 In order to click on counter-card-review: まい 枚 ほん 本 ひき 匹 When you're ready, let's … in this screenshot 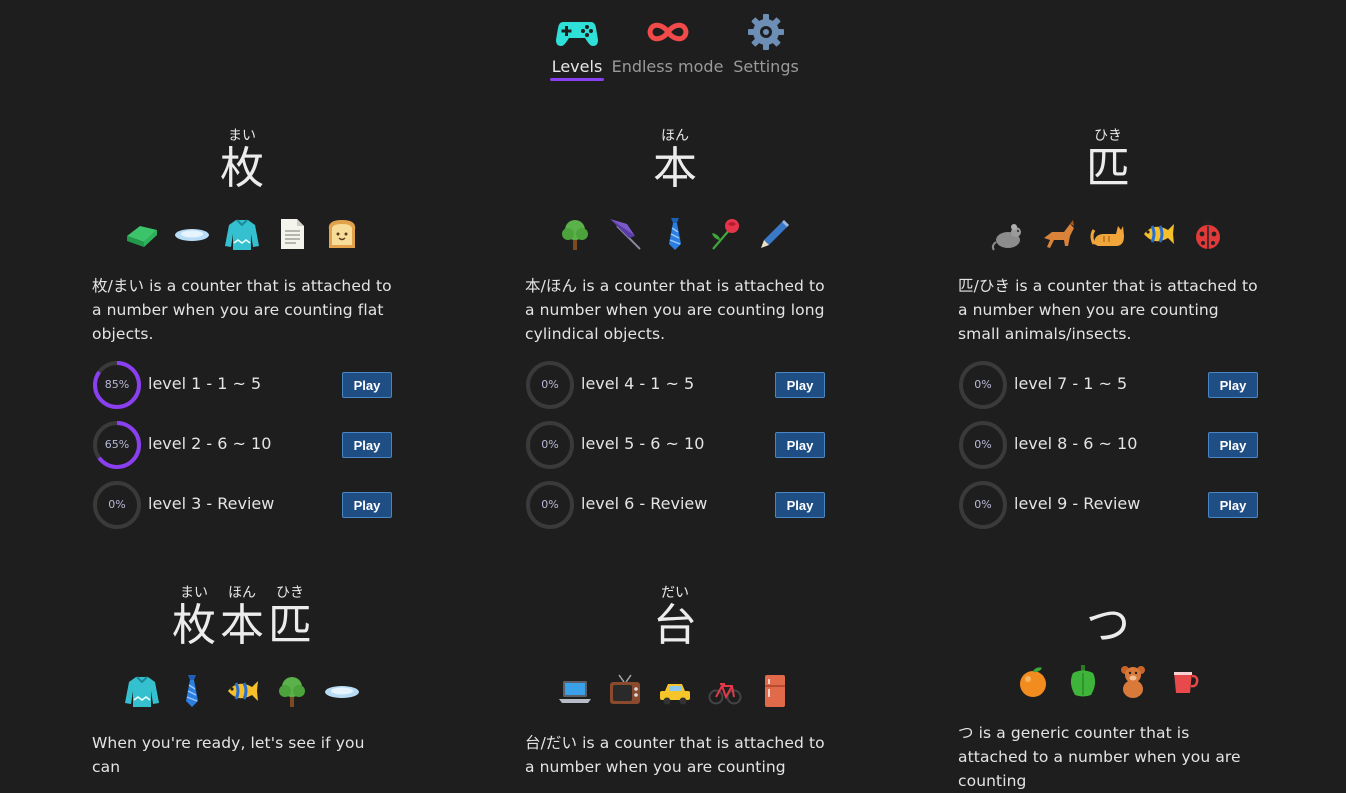, I will do `click(242, 682)`.